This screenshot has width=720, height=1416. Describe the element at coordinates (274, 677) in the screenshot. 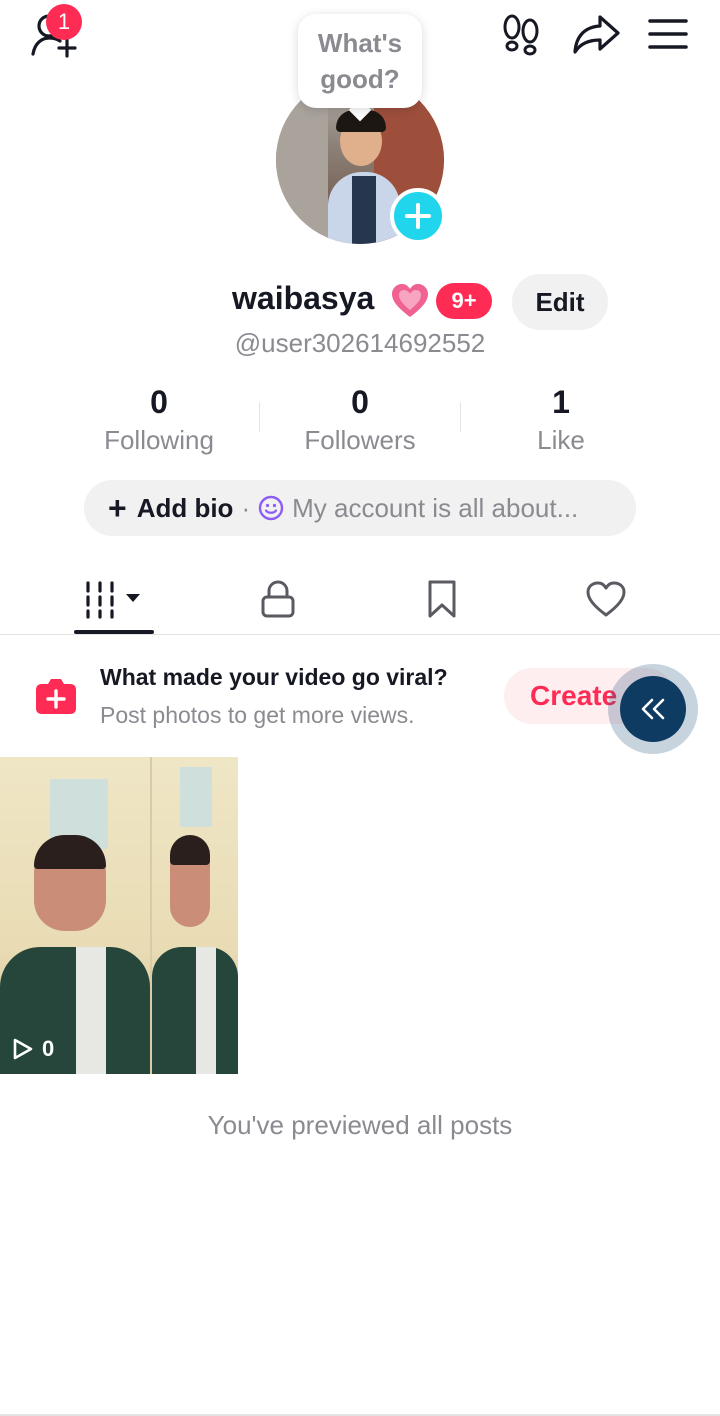

I see `promo-title: What made your video go viral?` at that location.